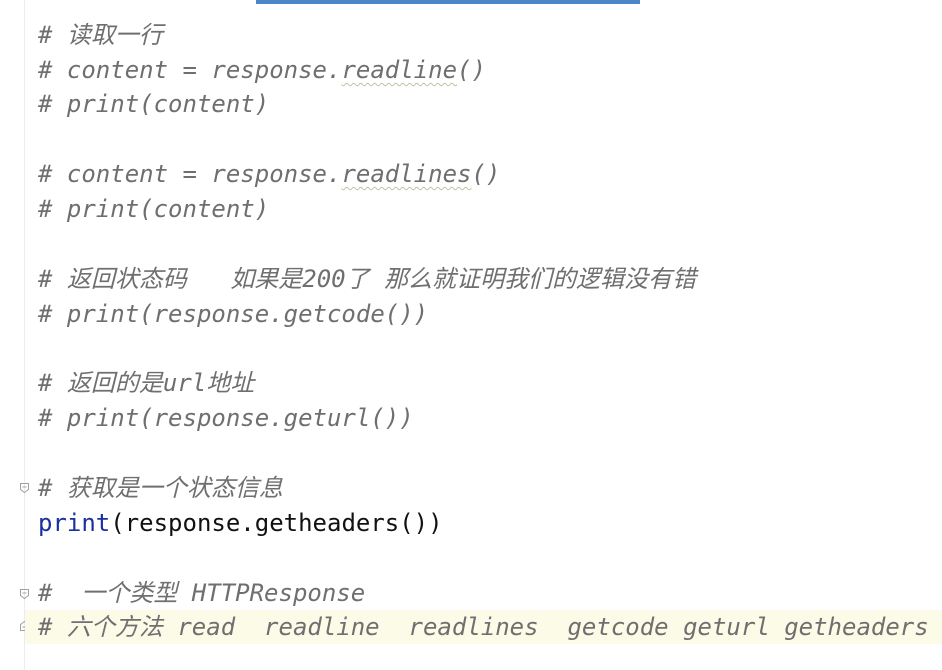  Describe the element at coordinates (406, 174) in the screenshot. I see `typo-warning-word: readlines` at that location.